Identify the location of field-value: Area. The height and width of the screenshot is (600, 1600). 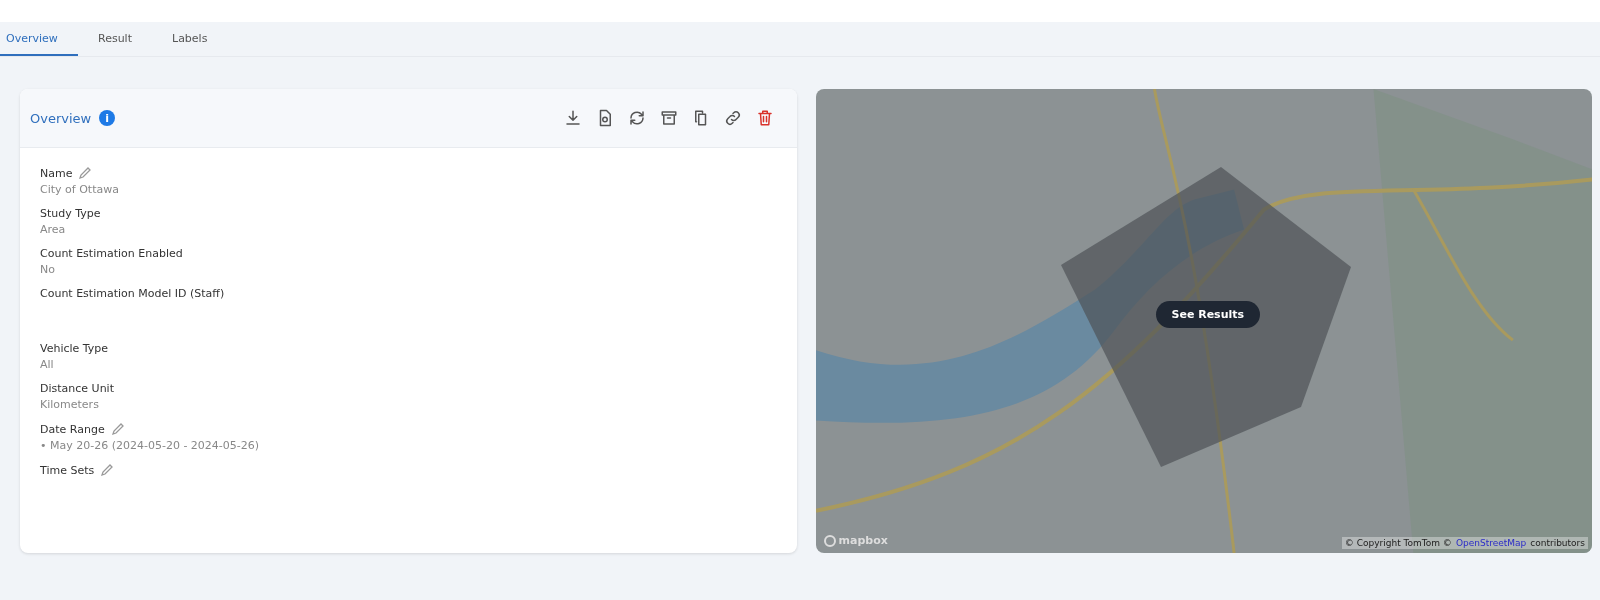
(53, 229).